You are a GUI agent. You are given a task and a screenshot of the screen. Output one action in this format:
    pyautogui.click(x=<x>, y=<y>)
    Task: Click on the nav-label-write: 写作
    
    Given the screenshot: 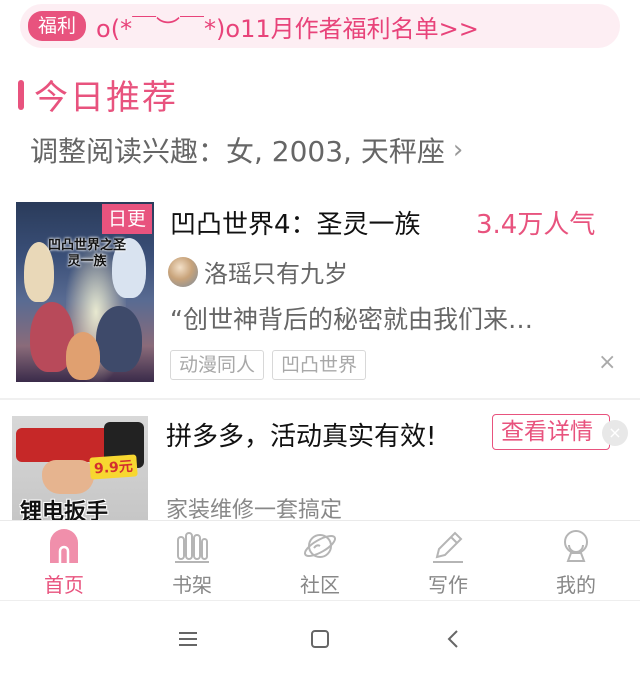 What is the action you would take?
    pyautogui.click(x=448, y=585)
    